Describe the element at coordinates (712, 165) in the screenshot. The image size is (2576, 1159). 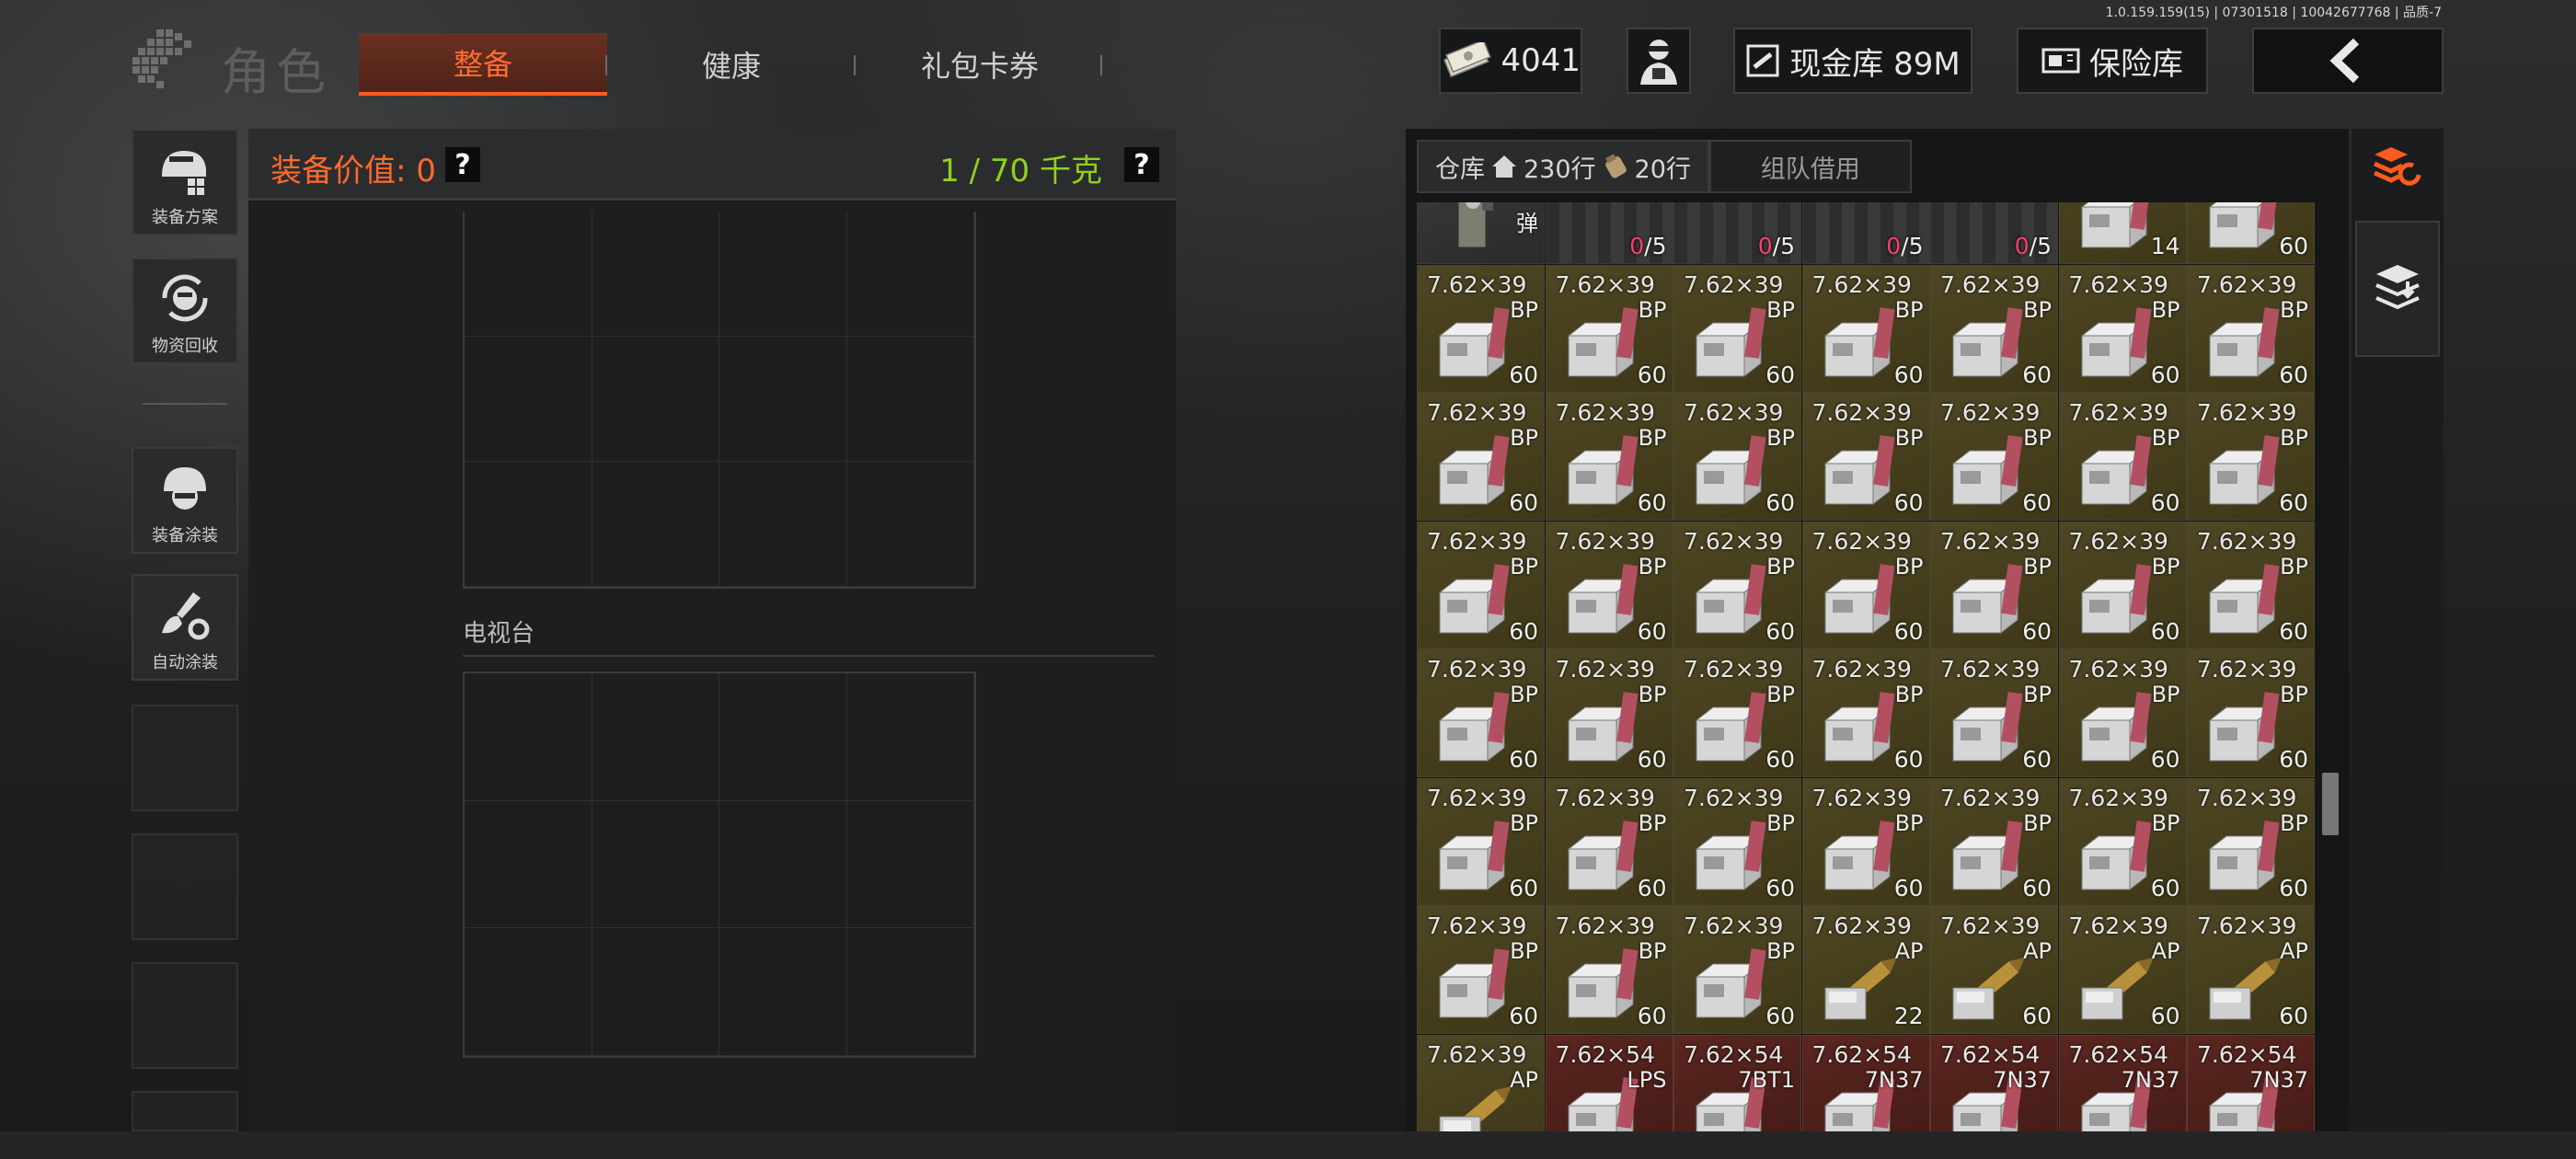
I see `equipment-header: 装备价值: 0 ? 1 / 70 千克 ?` at that location.